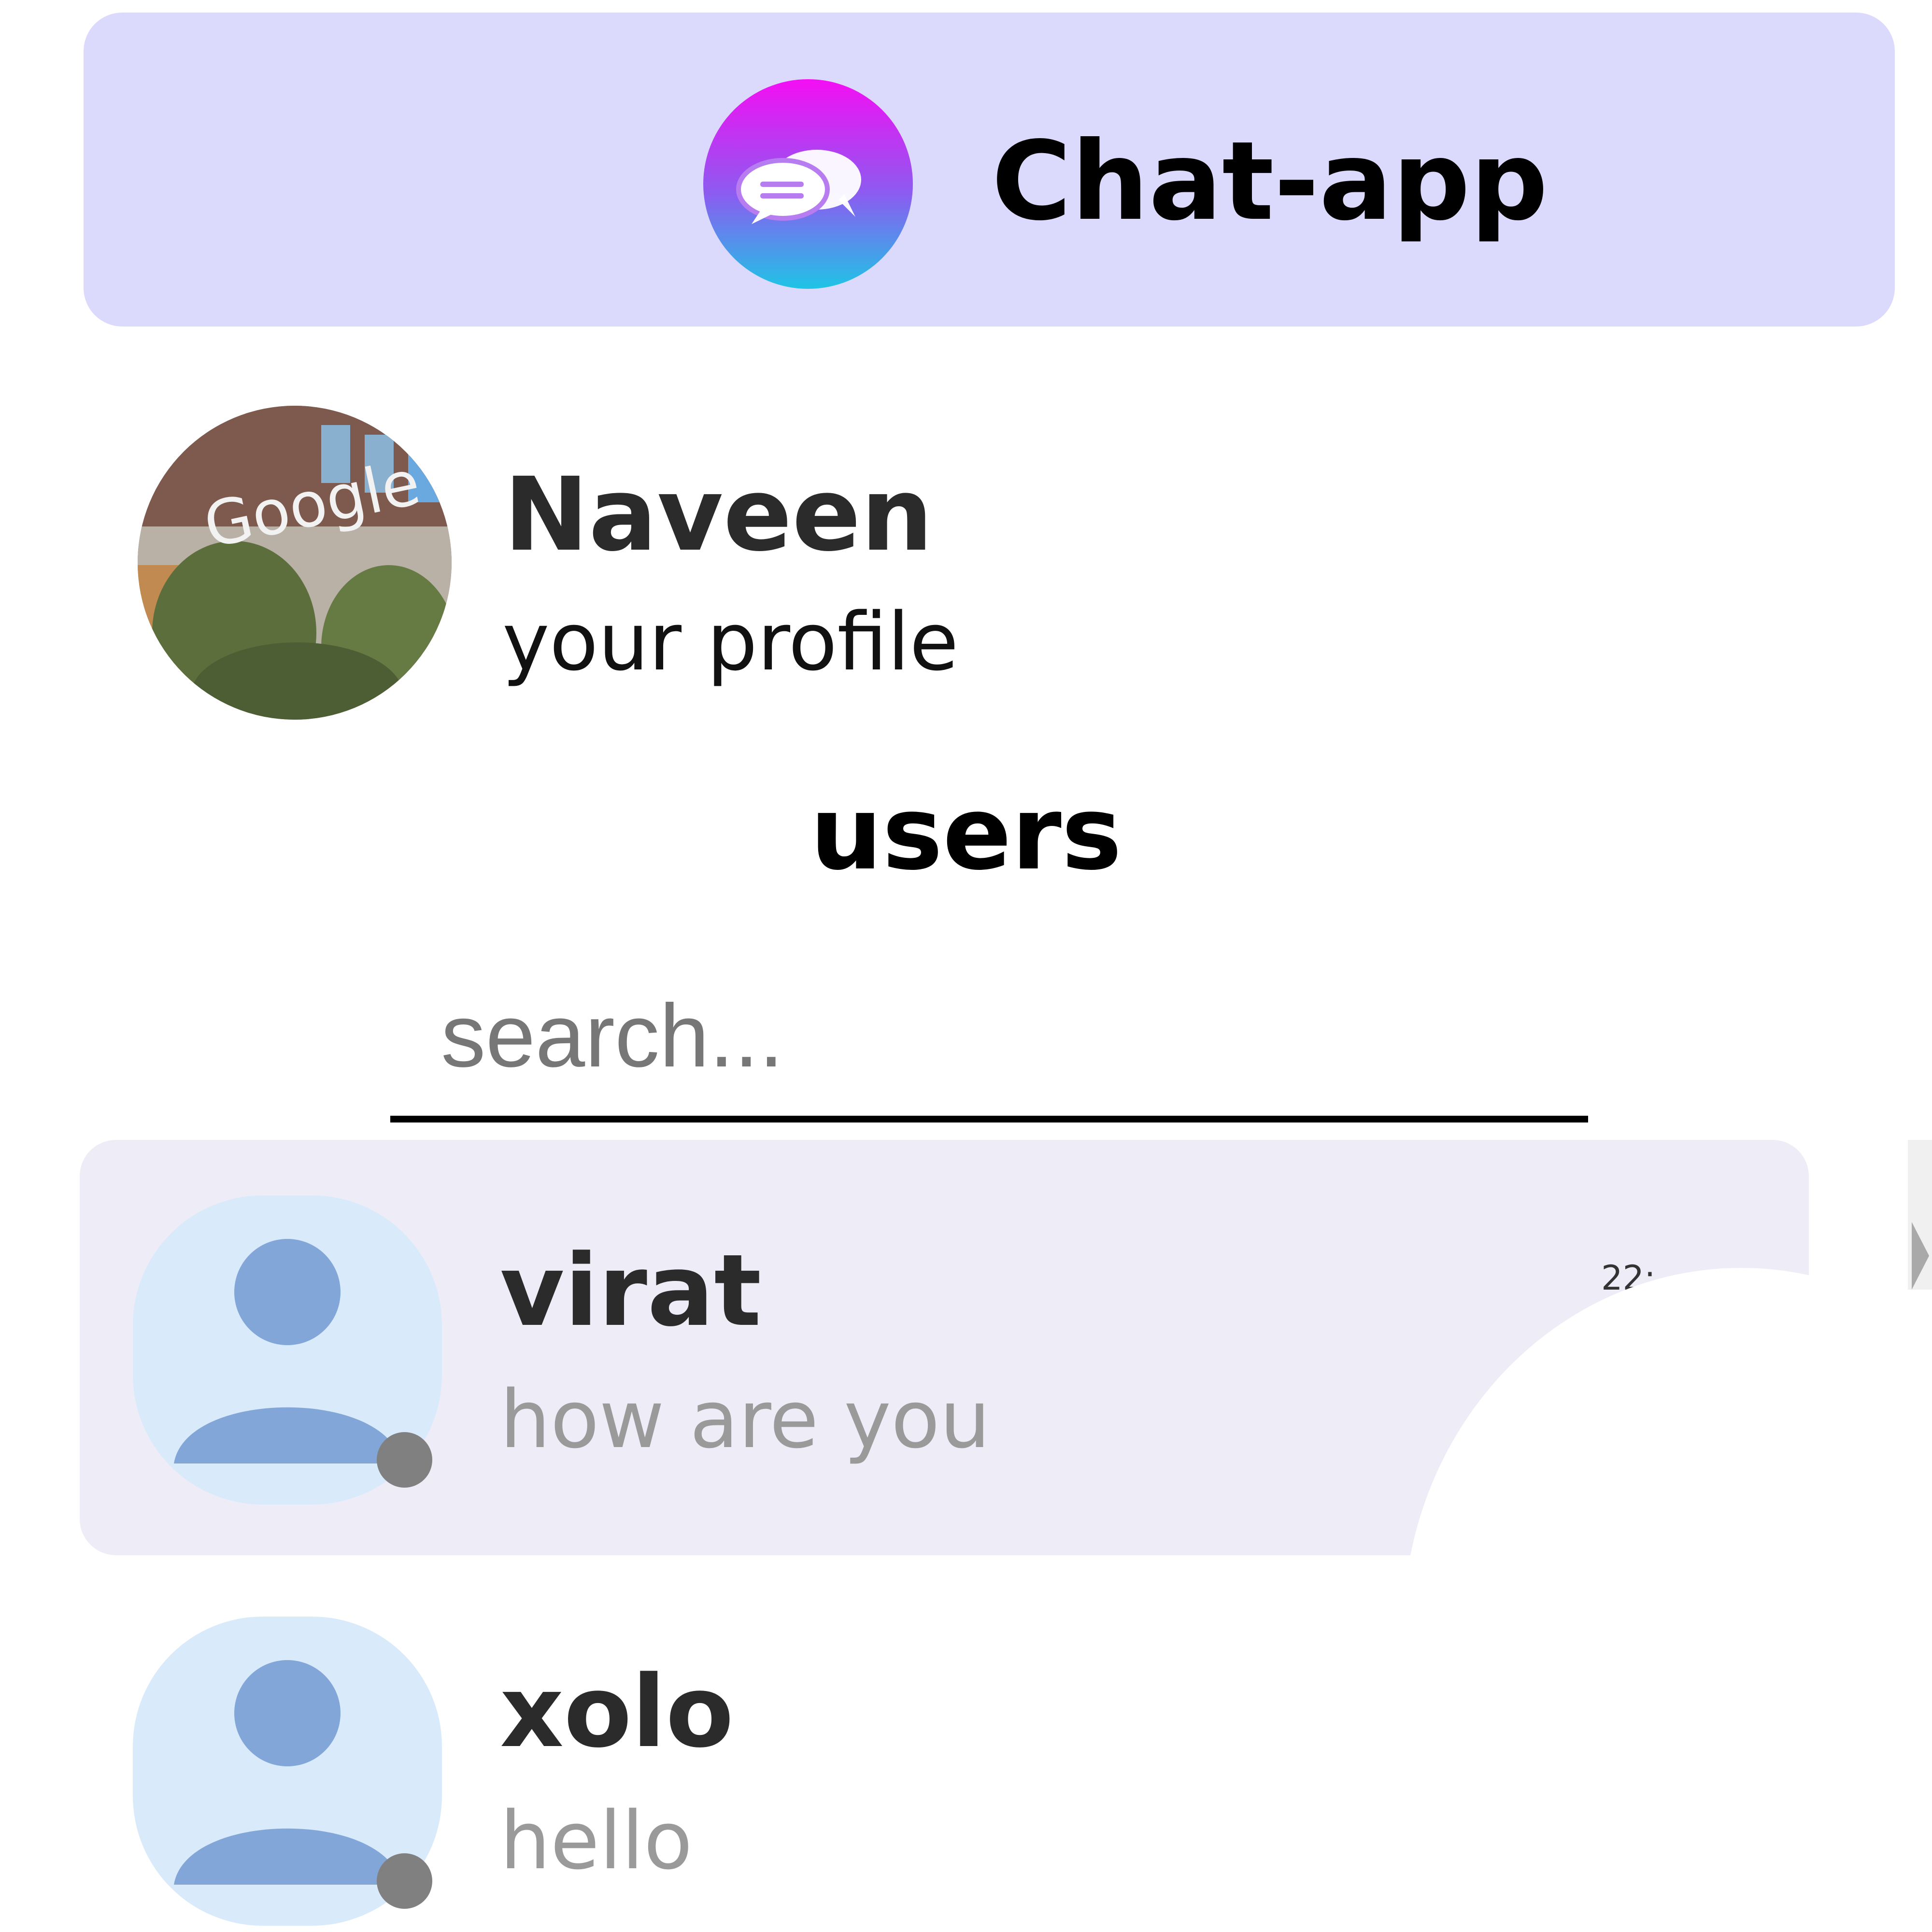 The width and height of the screenshot is (1932, 1932). I want to click on profile-avatar: Google, so click(295, 563).